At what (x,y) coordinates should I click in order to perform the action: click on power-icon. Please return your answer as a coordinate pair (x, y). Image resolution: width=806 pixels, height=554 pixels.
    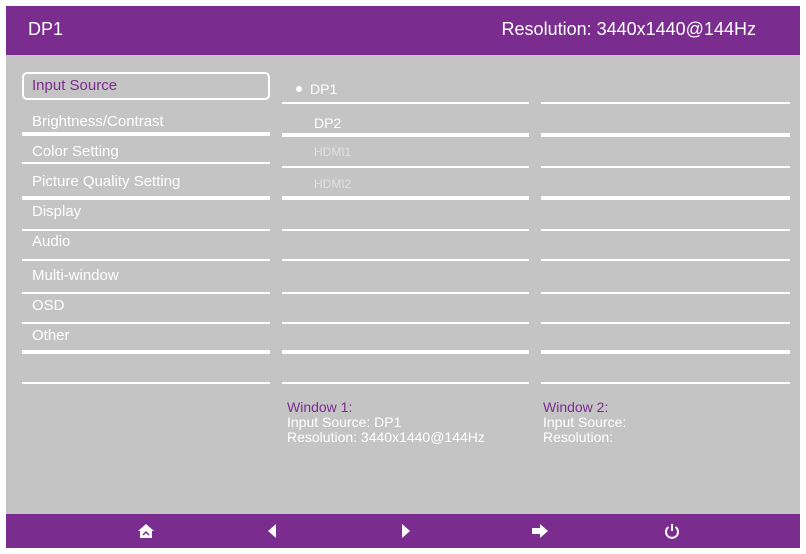
    Looking at the image, I should click on (672, 531).